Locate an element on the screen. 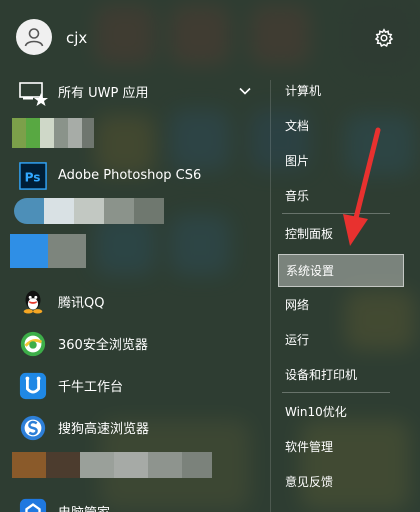  app-sogou-browser: 搜狗高速浏览器 is located at coordinates (131, 427).